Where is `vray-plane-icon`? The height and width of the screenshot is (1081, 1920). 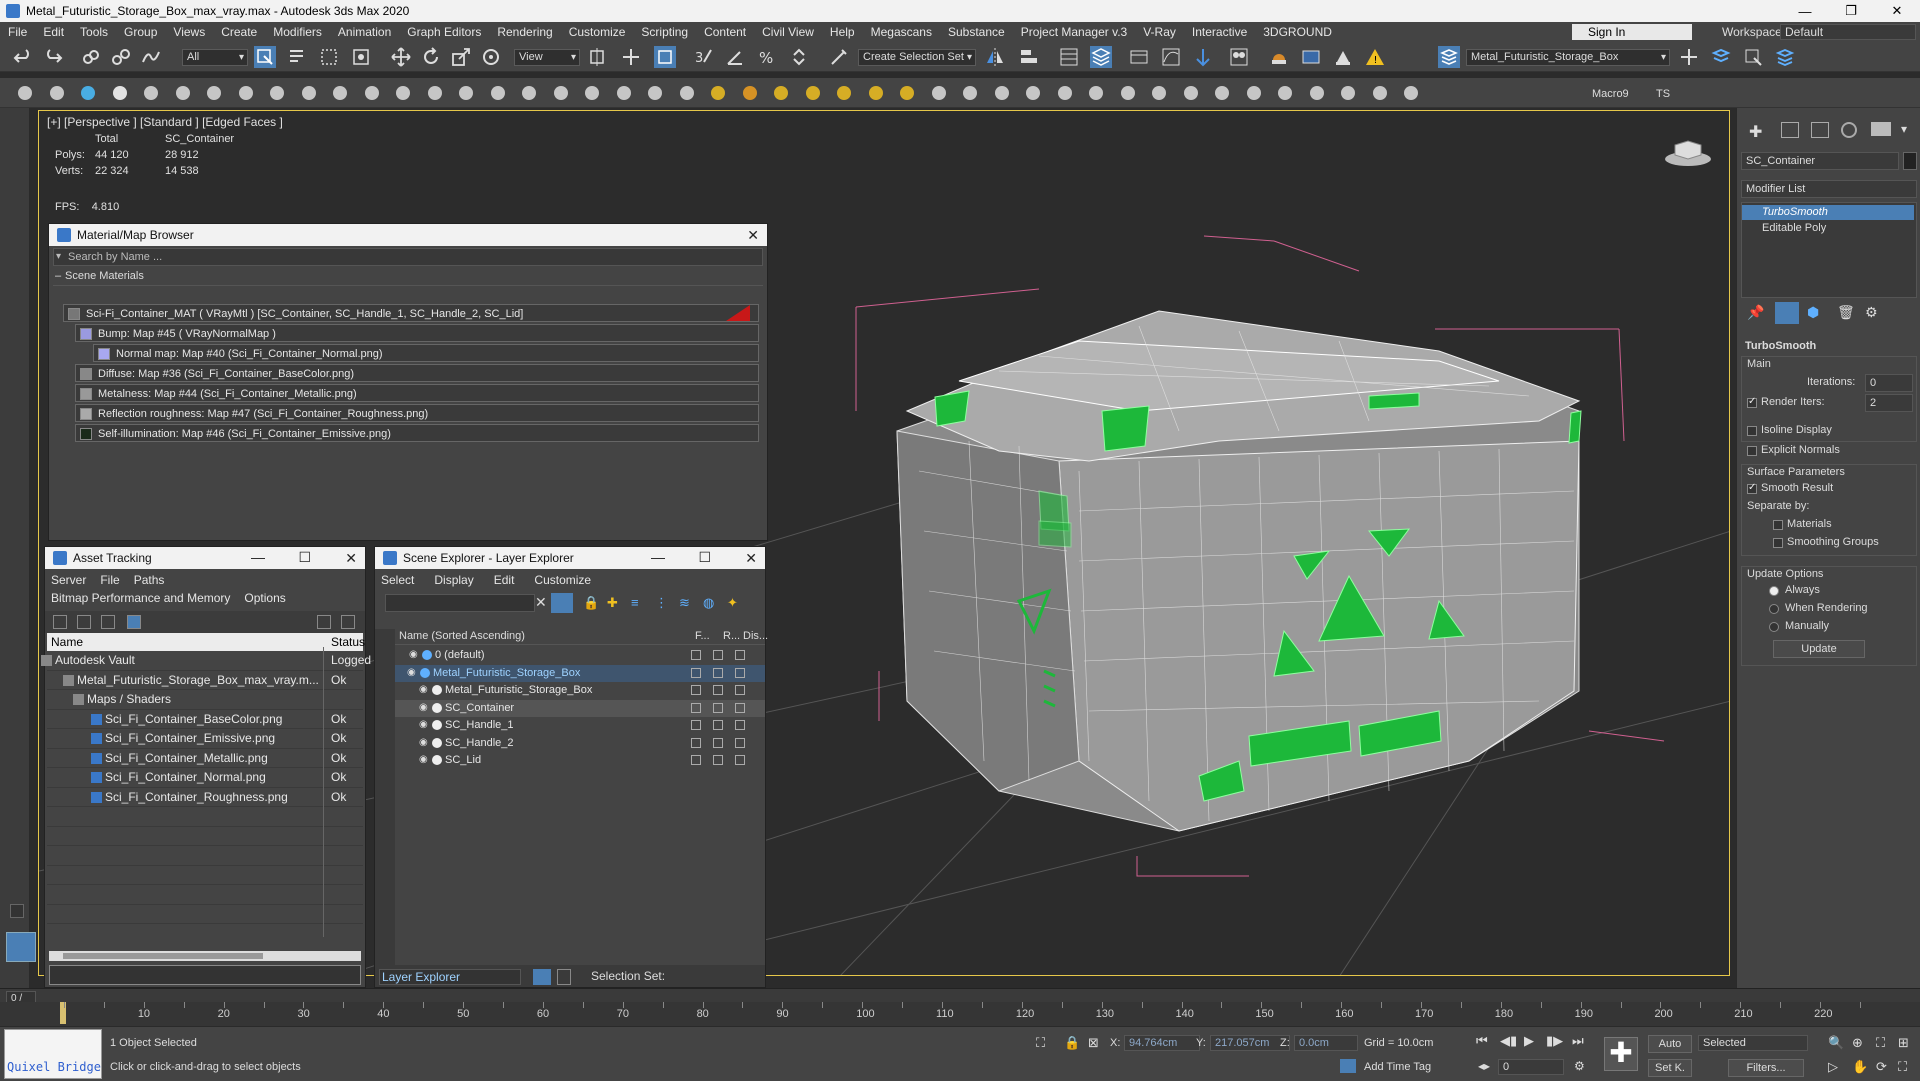 vray-plane-icon is located at coordinates (970, 93).